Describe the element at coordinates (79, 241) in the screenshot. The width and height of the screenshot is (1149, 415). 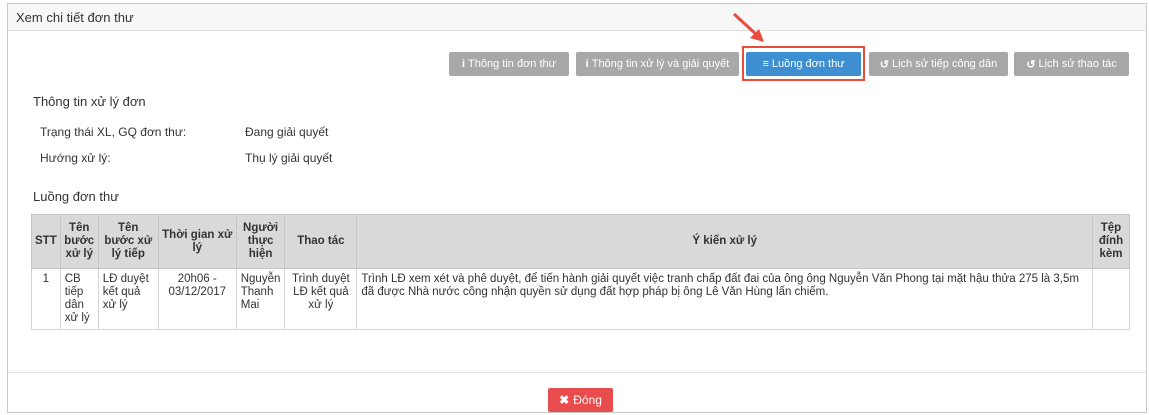
I see `col-step: Tên bước xử lý` at that location.